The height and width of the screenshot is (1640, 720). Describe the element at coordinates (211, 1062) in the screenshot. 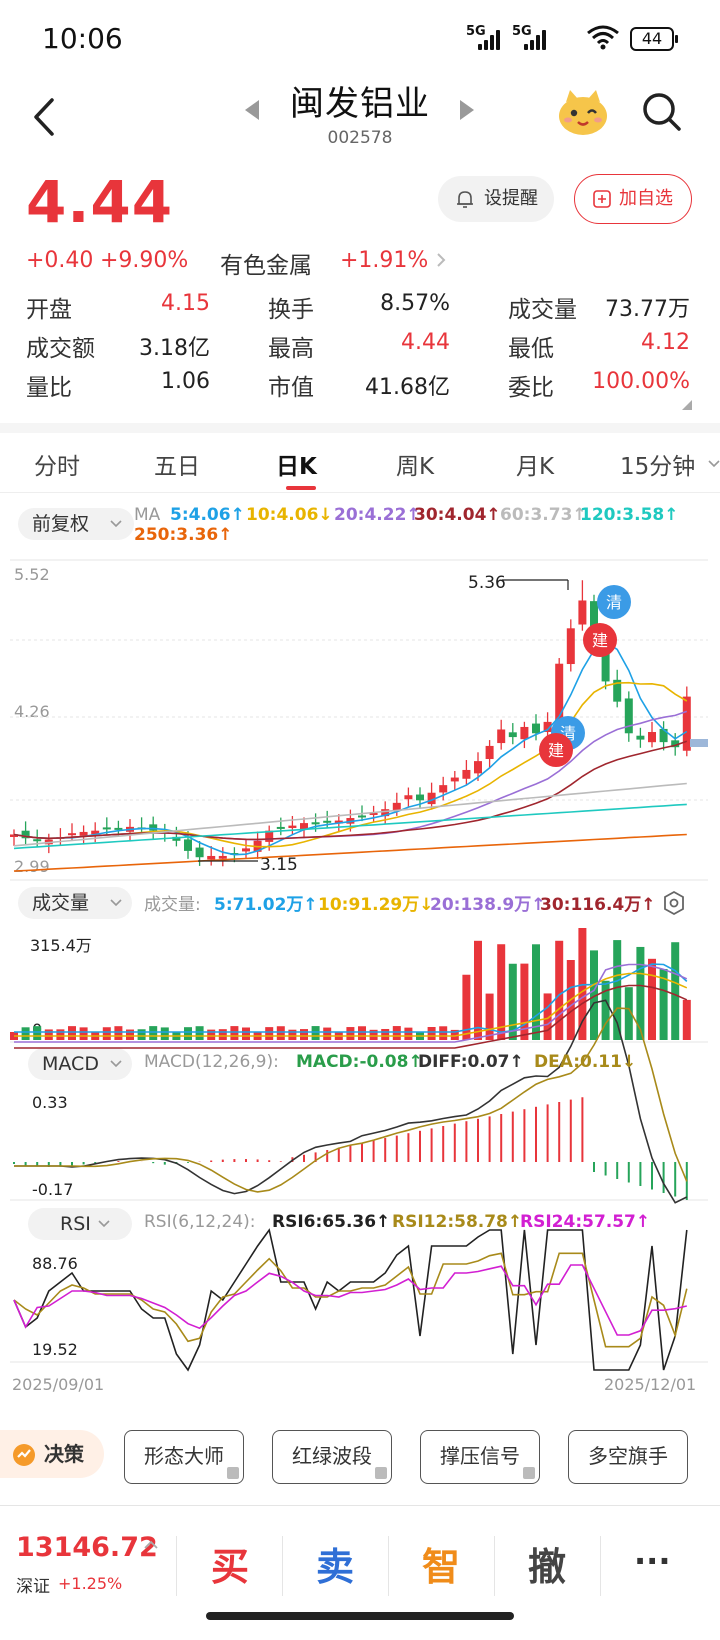

I see `macd-params: MACD(12,26,9):` at that location.